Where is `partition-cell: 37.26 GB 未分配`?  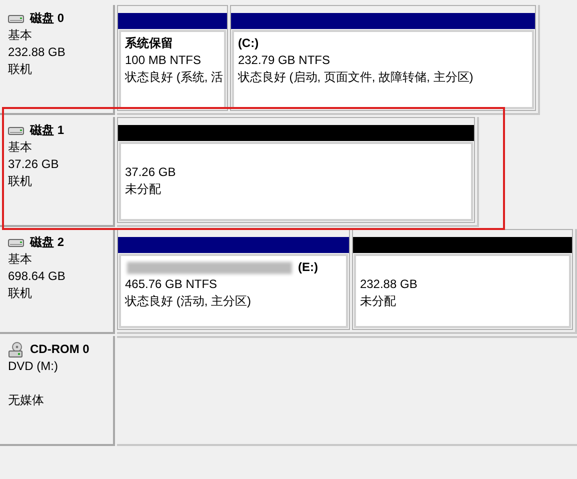 partition-cell: 37.26 GB 未分配 is located at coordinates (296, 170).